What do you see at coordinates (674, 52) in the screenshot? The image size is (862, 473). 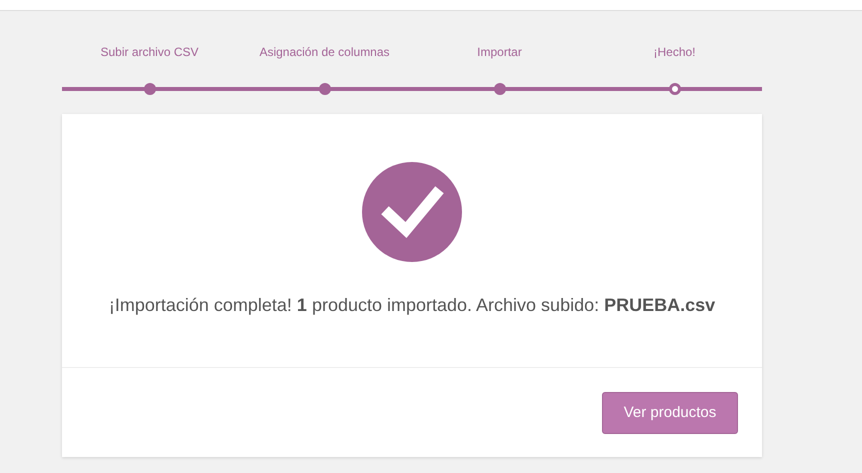 I see `step-label: ¡Hecho!` at bounding box center [674, 52].